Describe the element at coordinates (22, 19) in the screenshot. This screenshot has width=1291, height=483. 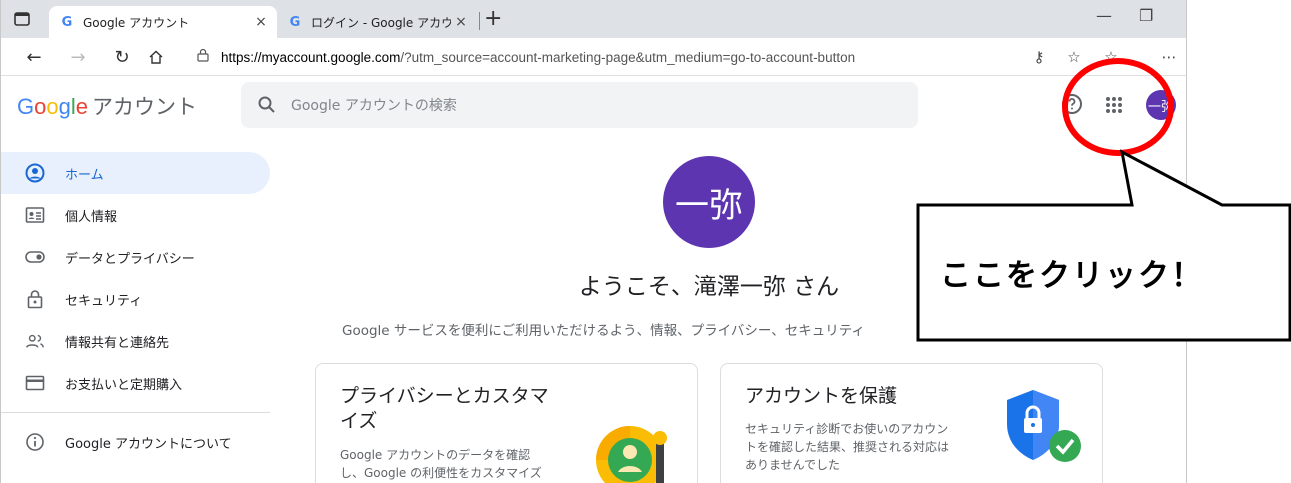
I see `window-menu-icon` at that location.